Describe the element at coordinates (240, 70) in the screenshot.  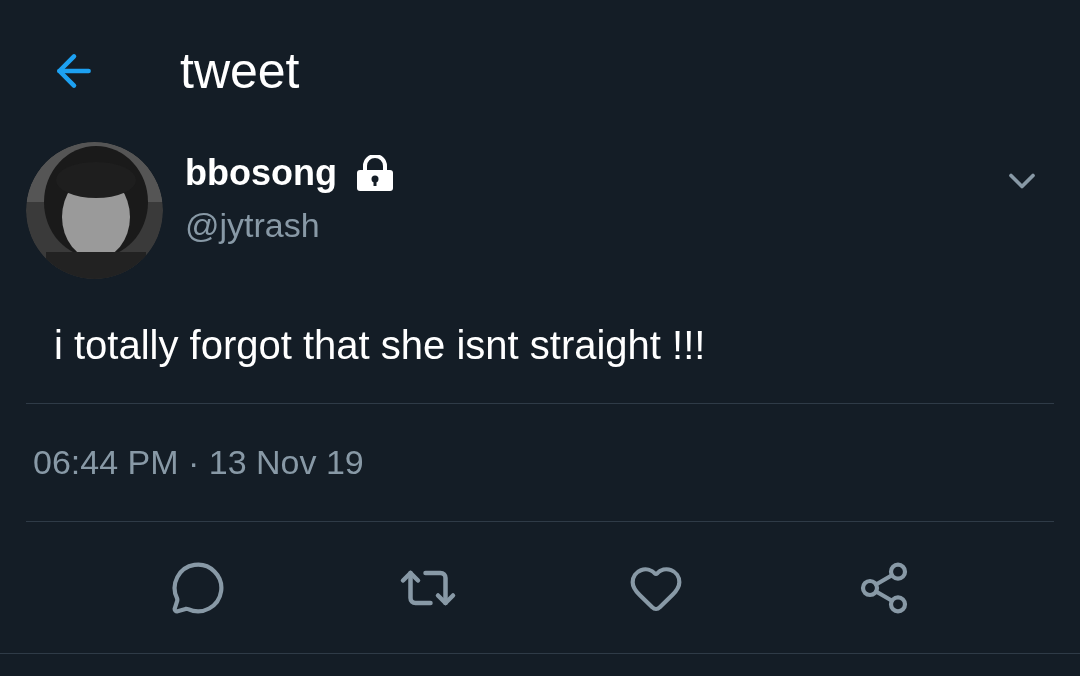
I see `page-title: tweet` at that location.